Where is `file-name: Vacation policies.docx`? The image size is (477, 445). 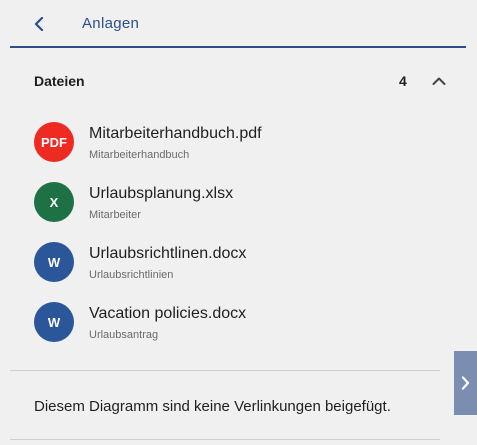 file-name: Vacation policies.docx is located at coordinates (168, 313).